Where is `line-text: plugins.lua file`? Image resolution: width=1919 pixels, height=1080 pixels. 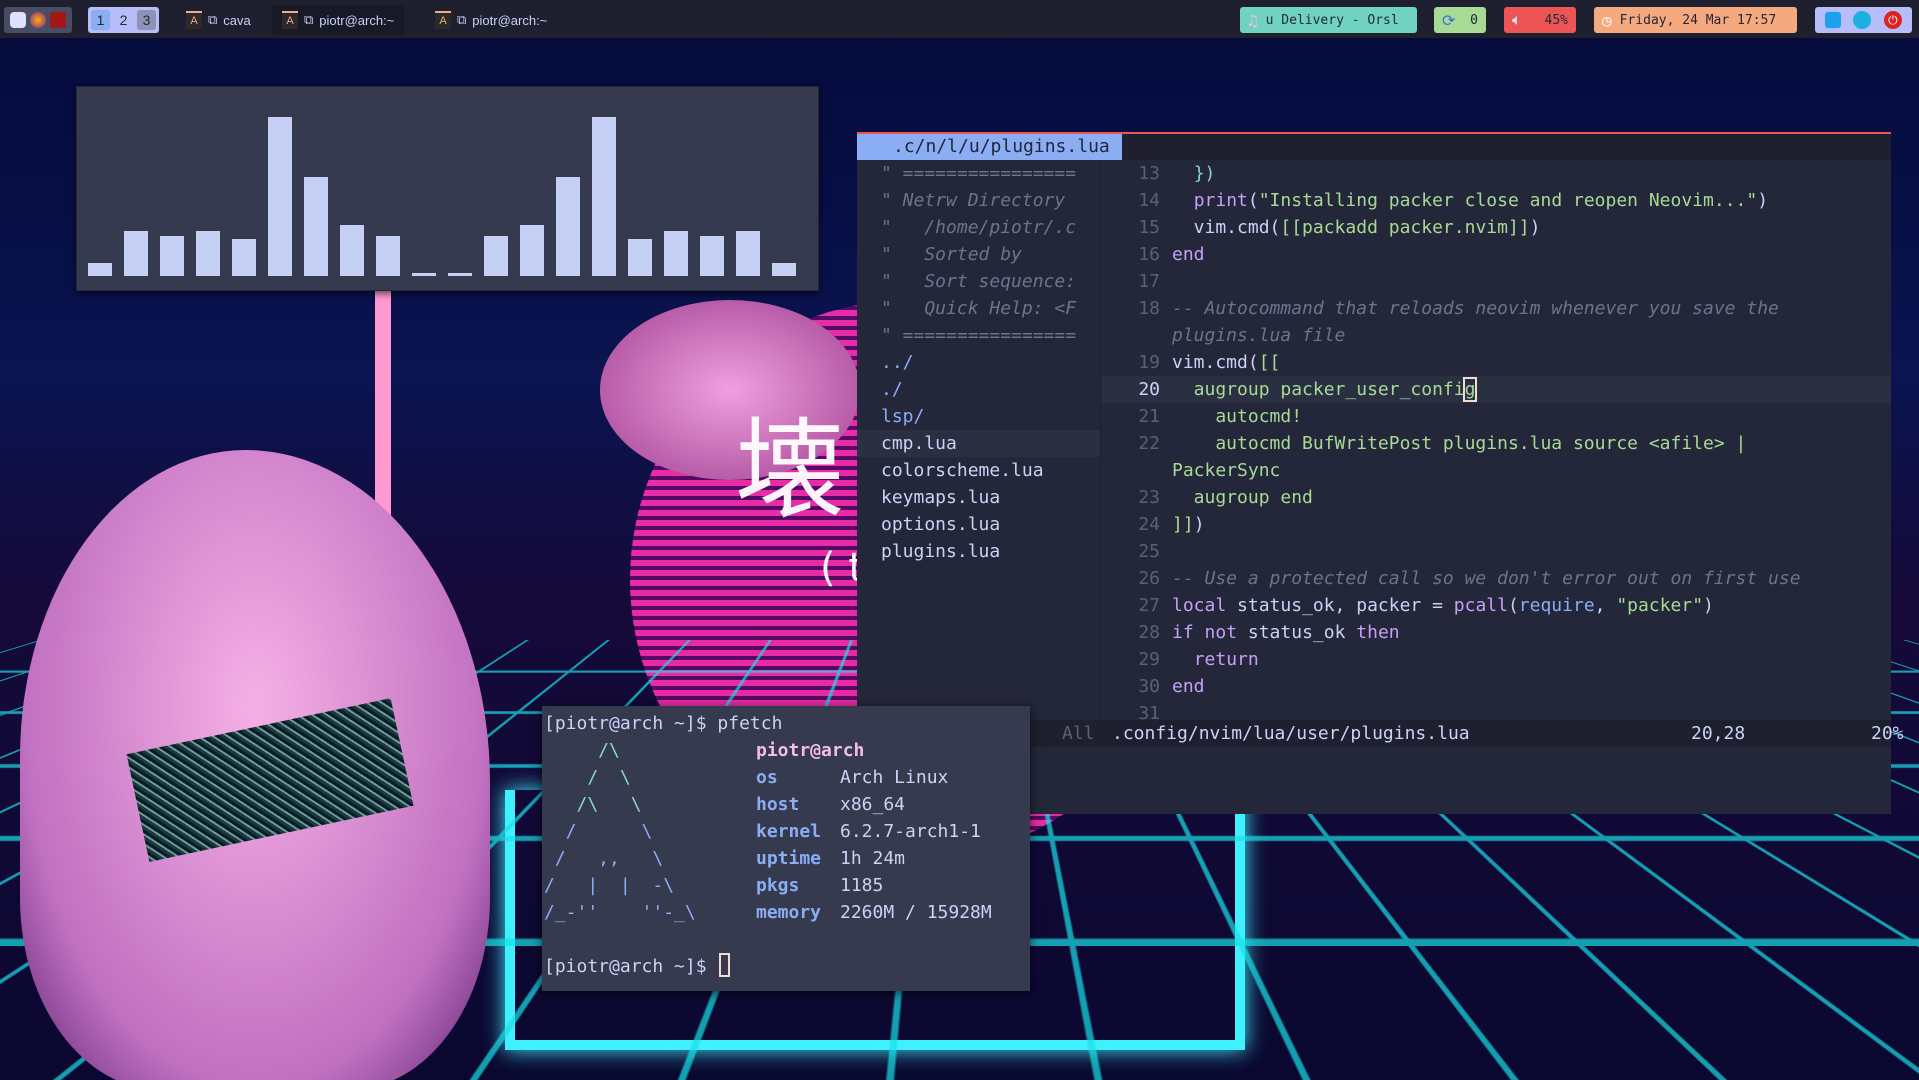 line-text: plugins.lua file is located at coordinates (1531, 335).